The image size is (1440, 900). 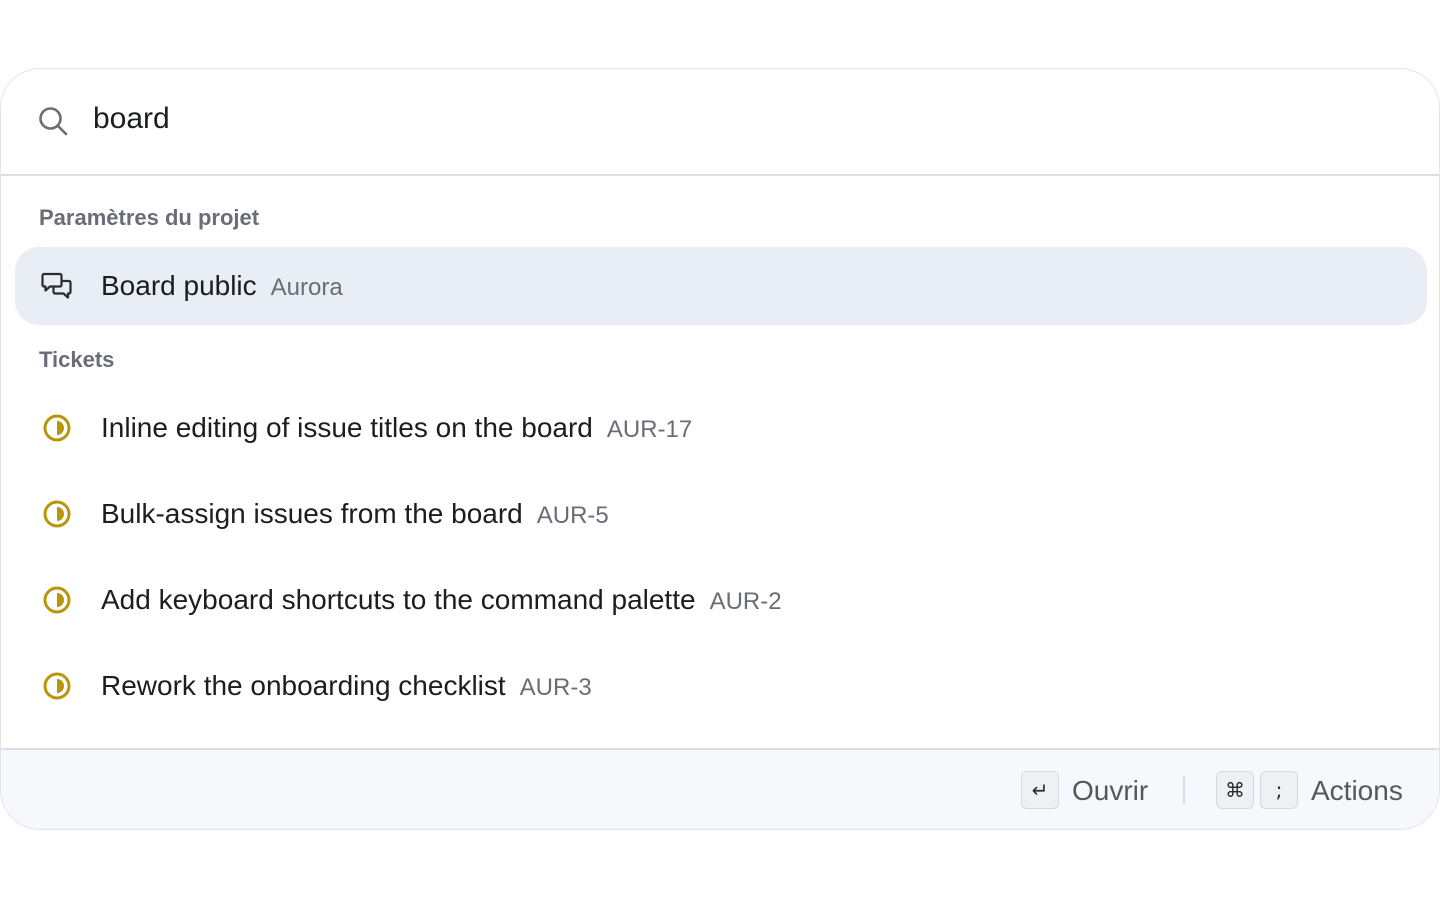 I want to click on ticket-id: AUR-3, so click(x=555, y=687).